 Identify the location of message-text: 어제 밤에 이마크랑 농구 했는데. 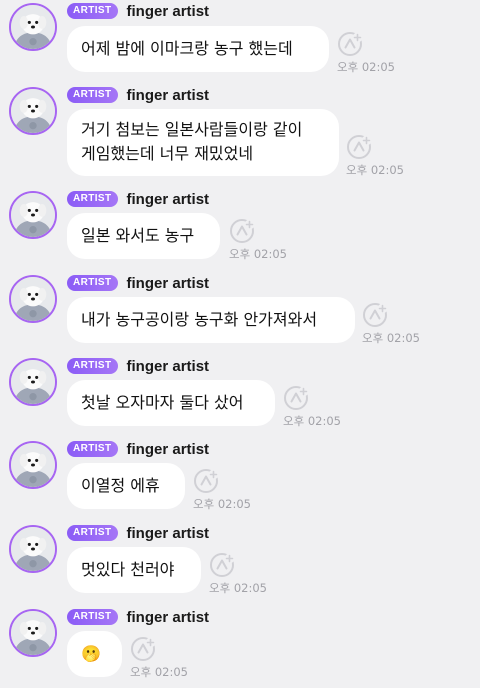
(187, 48).